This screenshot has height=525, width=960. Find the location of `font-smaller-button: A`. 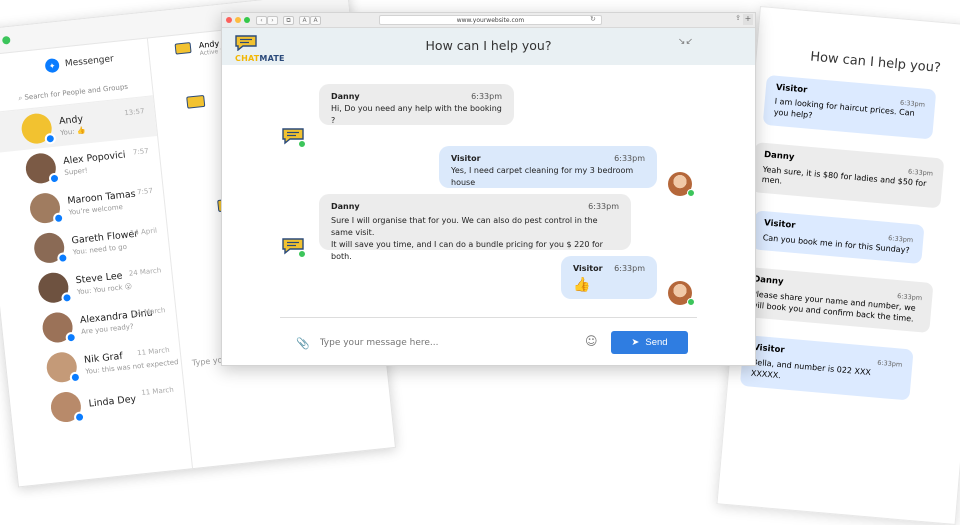

font-smaller-button: A is located at coordinates (304, 20).